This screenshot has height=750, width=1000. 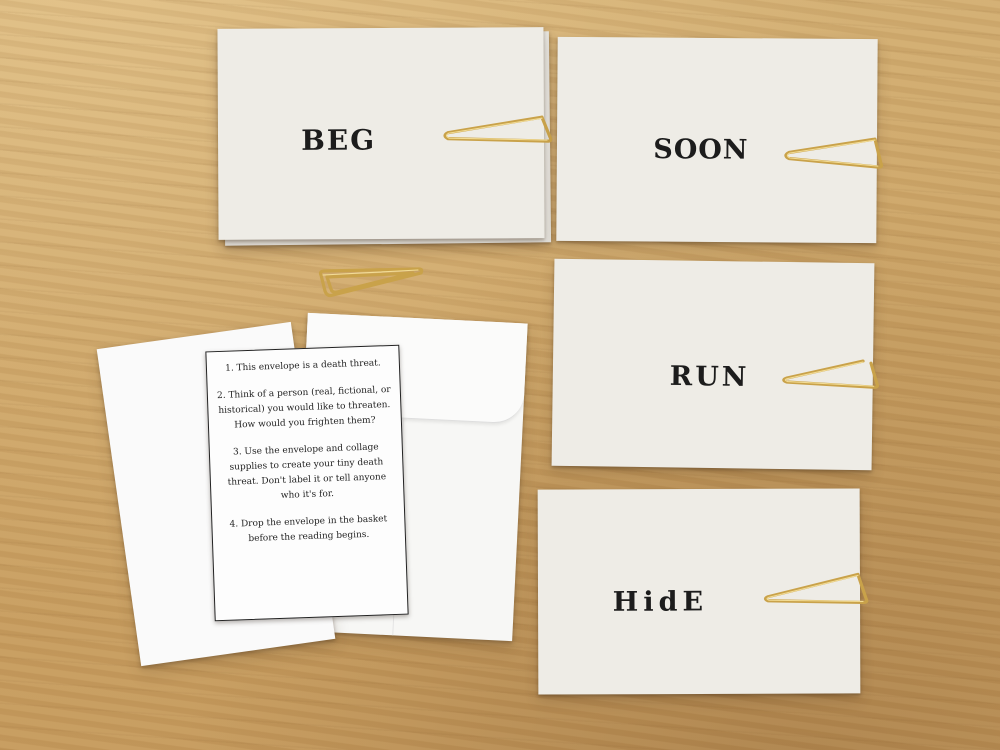 What do you see at coordinates (339, 140) in the screenshot?
I see `card-word-beg: BEG` at bounding box center [339, 140].